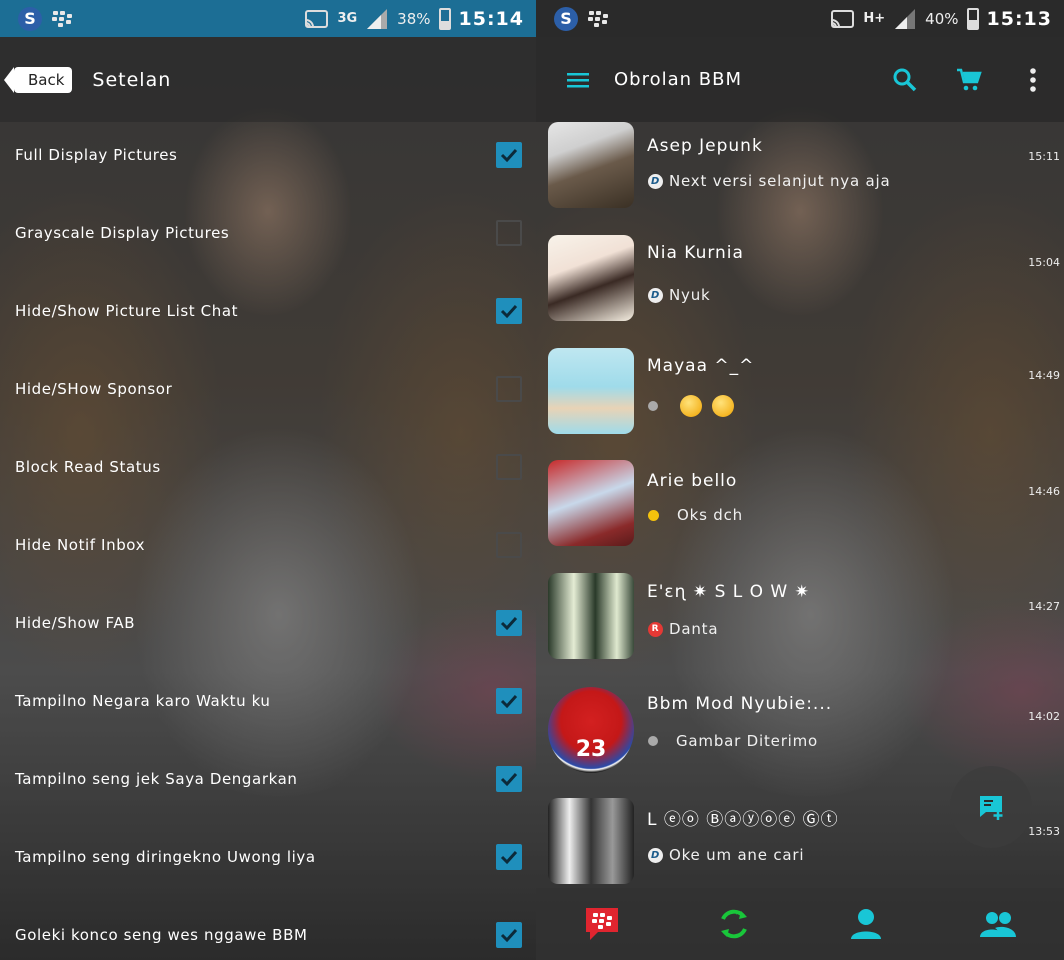 The width and height of the screenshot is (1064, 960). I want to click on setting-row: Goleki konco seng wes nggawe BBM, so click(268, 928).